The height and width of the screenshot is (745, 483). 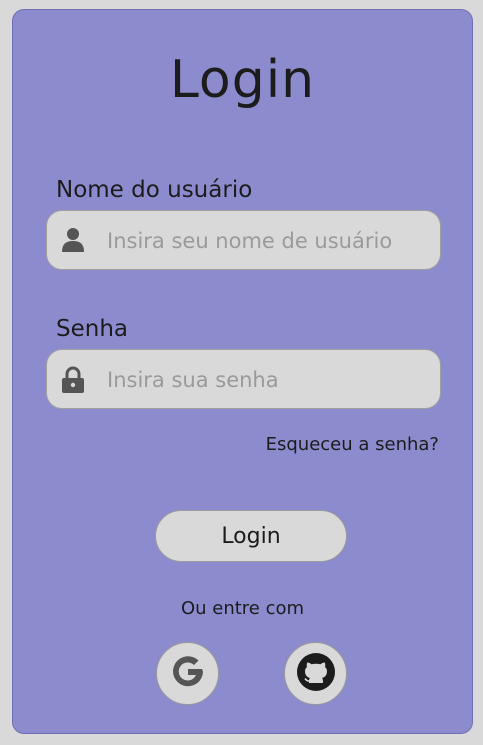 What do you see at coordinates (73, 379) in the screenshot?
I see `lock-icon` at bounding box center [73, 379].